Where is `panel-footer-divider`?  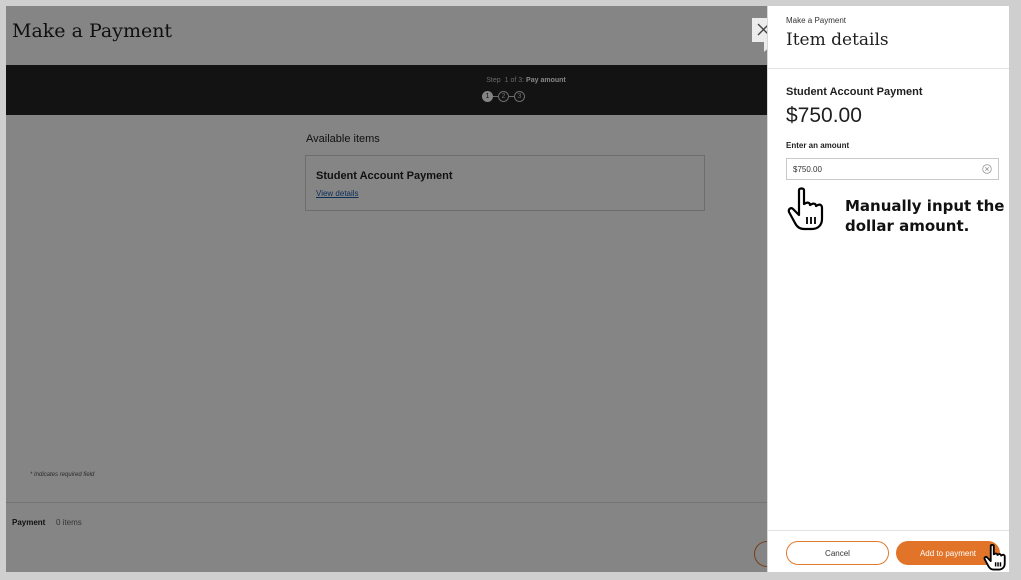 panel-footer-divider is located at coordinates (888, 530).